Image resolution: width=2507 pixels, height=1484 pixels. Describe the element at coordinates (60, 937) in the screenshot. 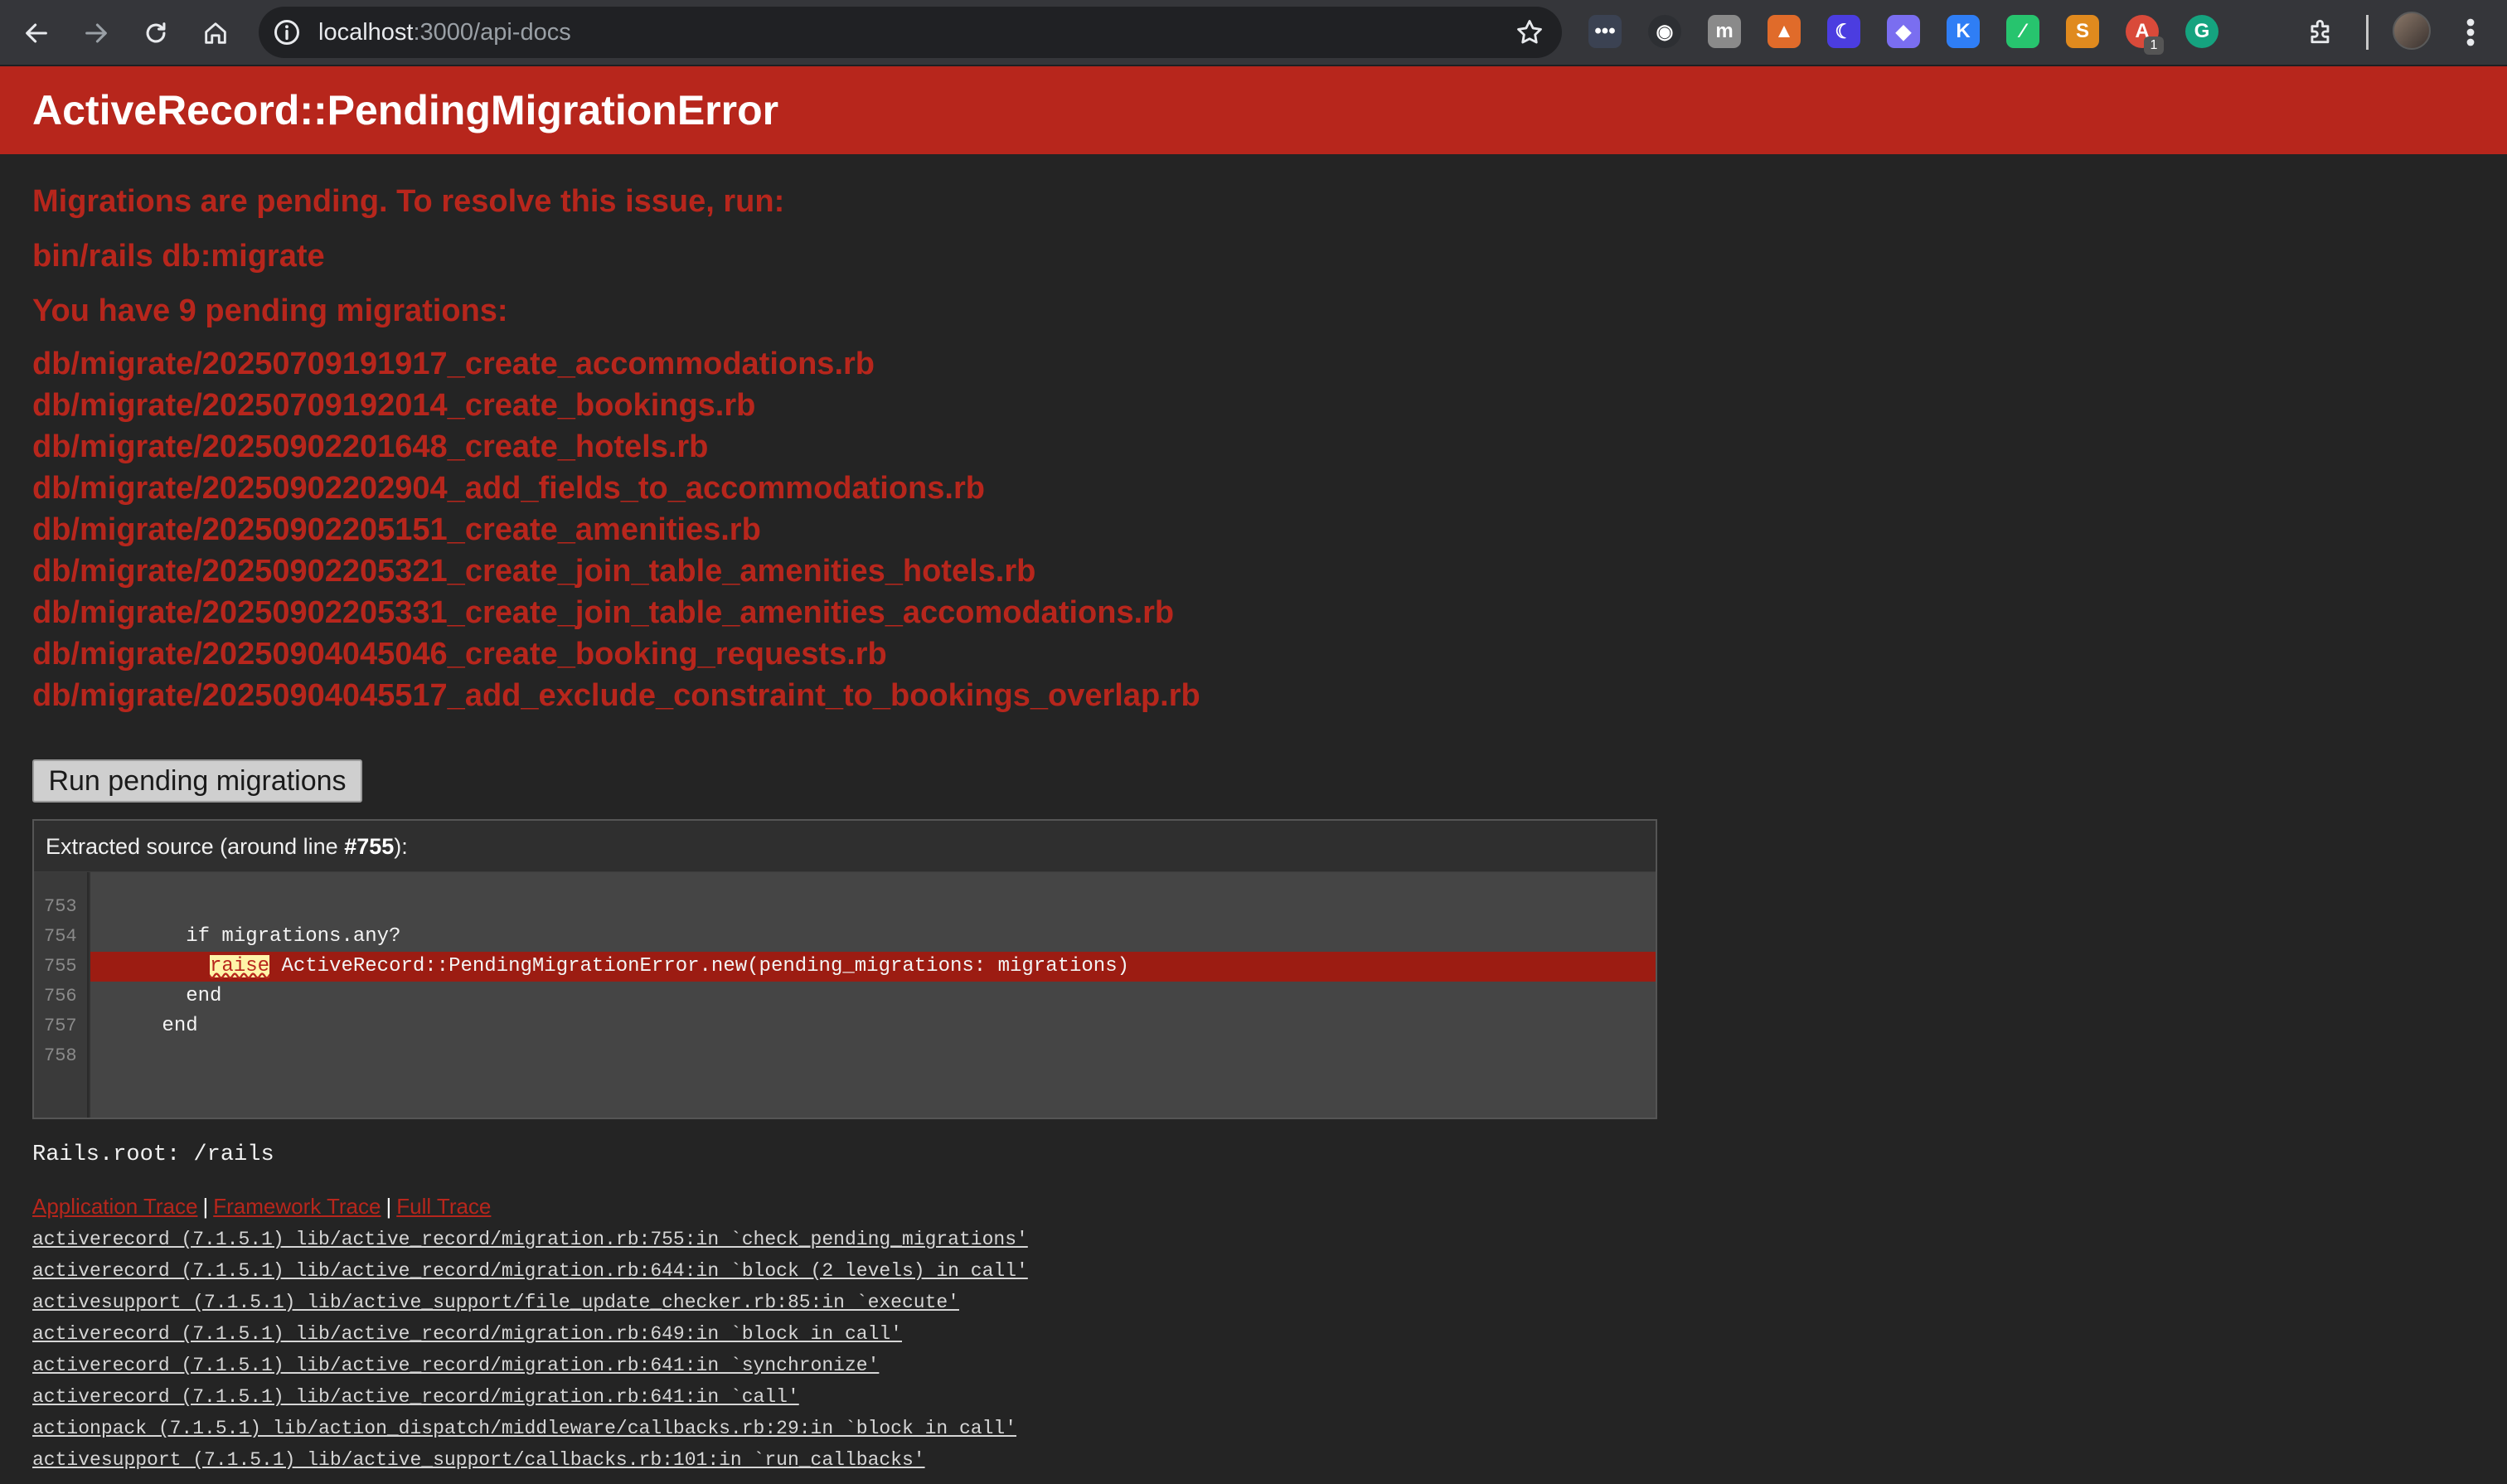

I see `line-number: 754` at that location.